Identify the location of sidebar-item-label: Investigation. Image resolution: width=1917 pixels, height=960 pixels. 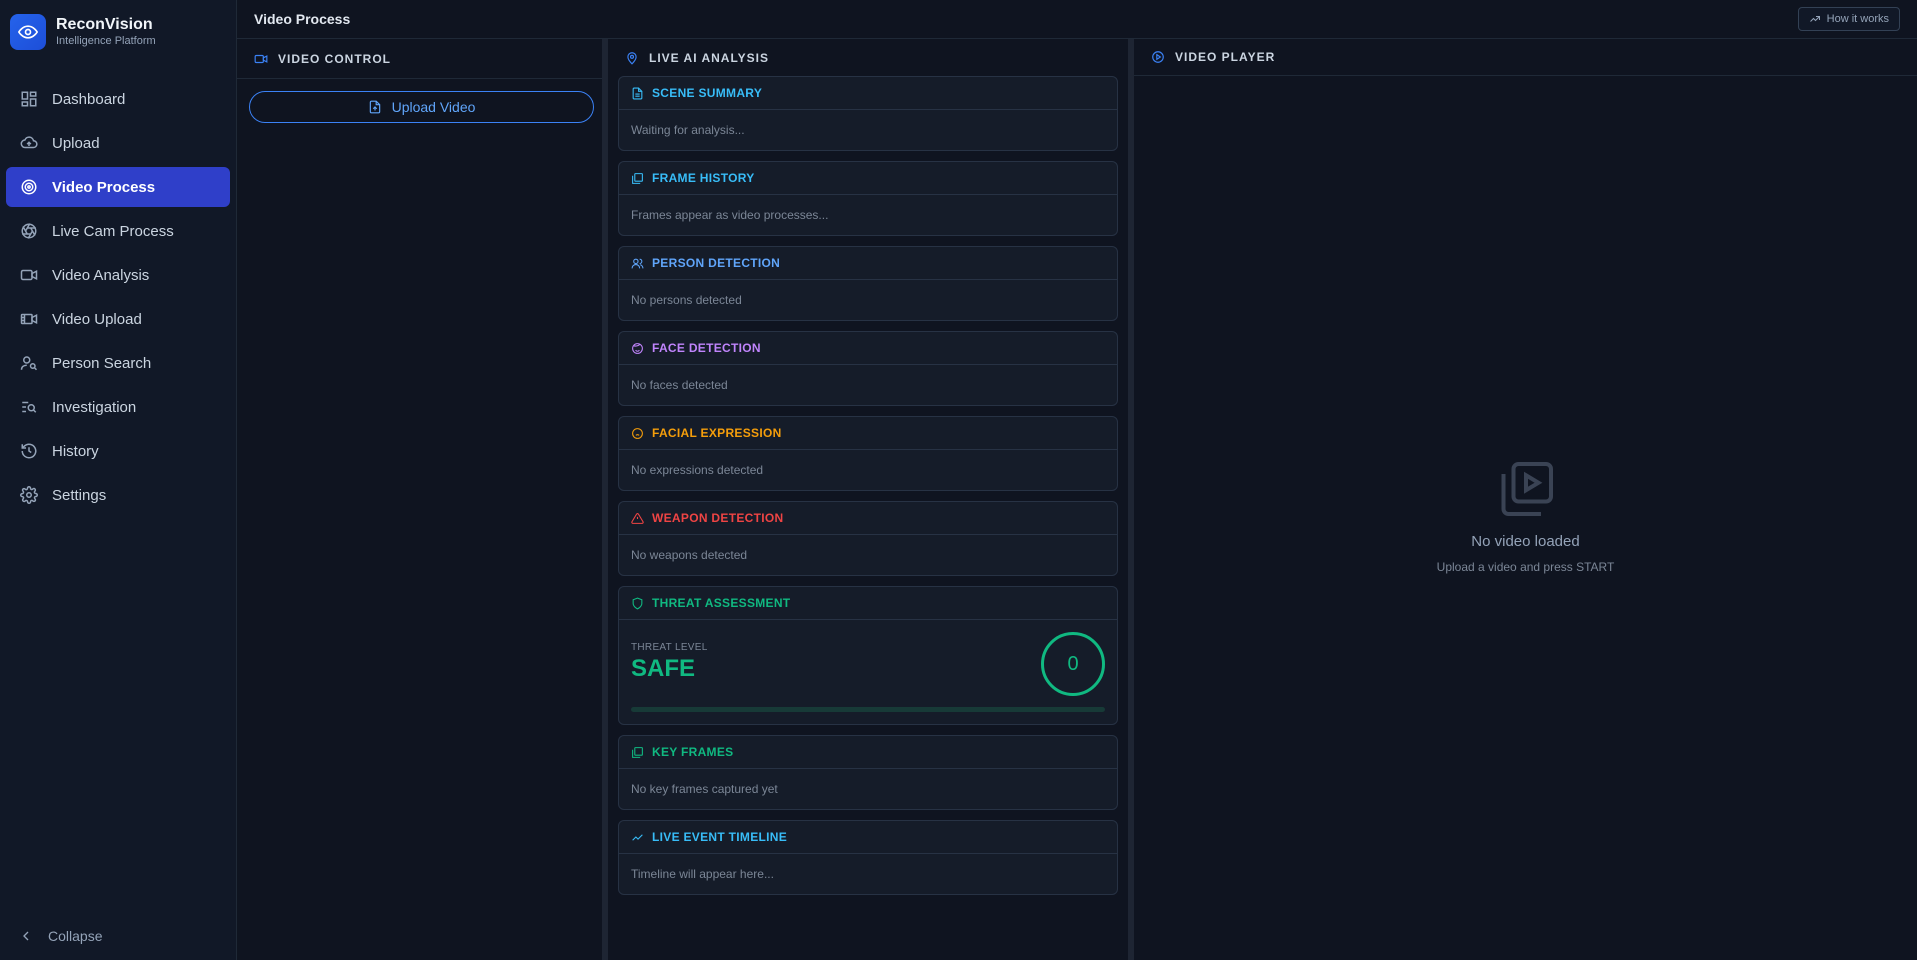
(94, 407).